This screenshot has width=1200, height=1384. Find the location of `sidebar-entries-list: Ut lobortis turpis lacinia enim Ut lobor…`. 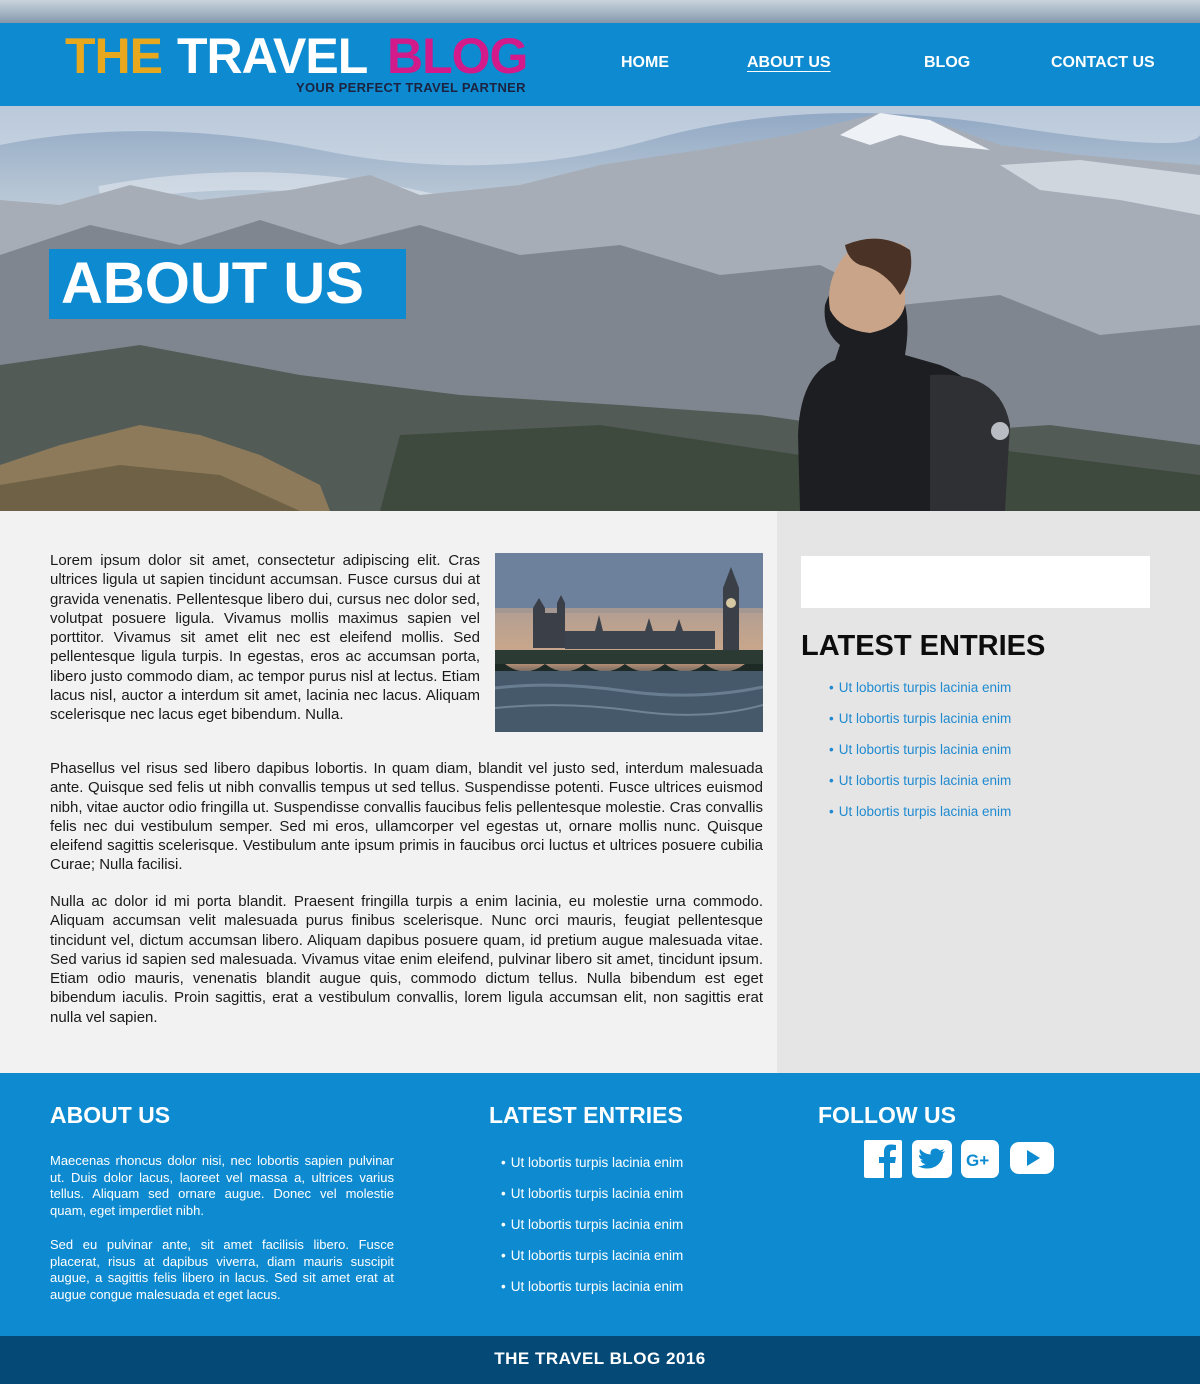

sidebar-entries-list: Ut lobortis turpis lacinia enim Ut lobor… is located at coordinates (920, 757).